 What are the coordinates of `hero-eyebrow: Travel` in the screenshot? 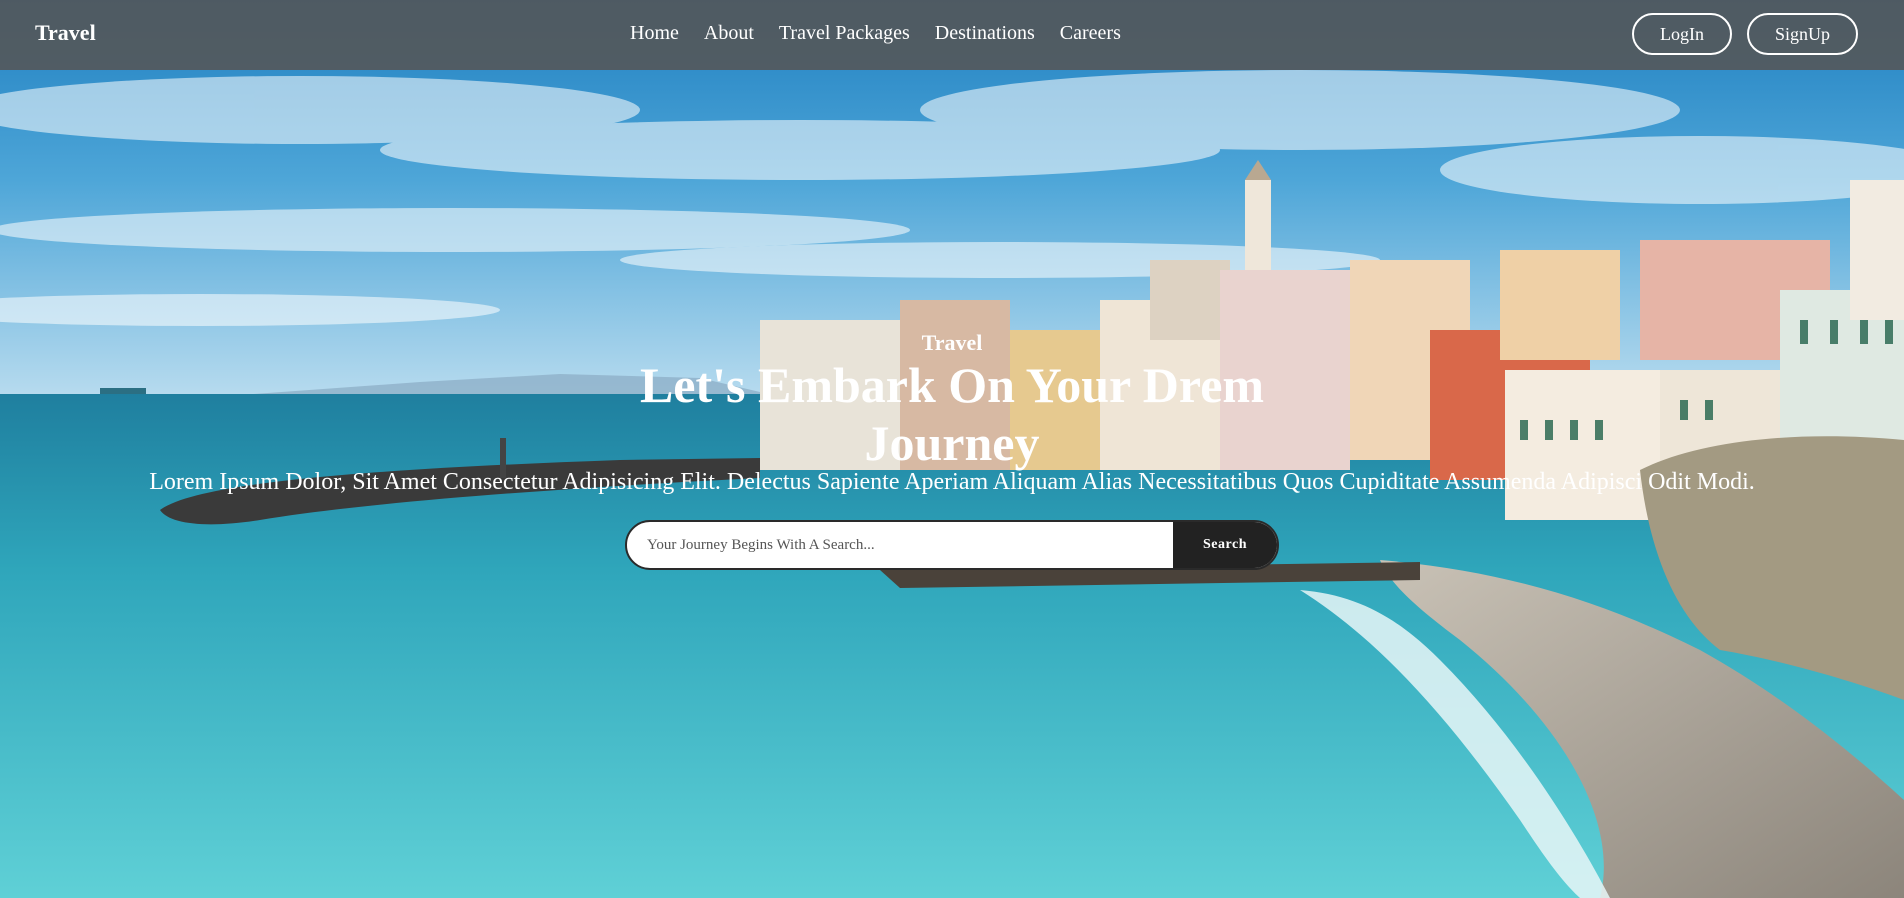 It's located at (952, 342).